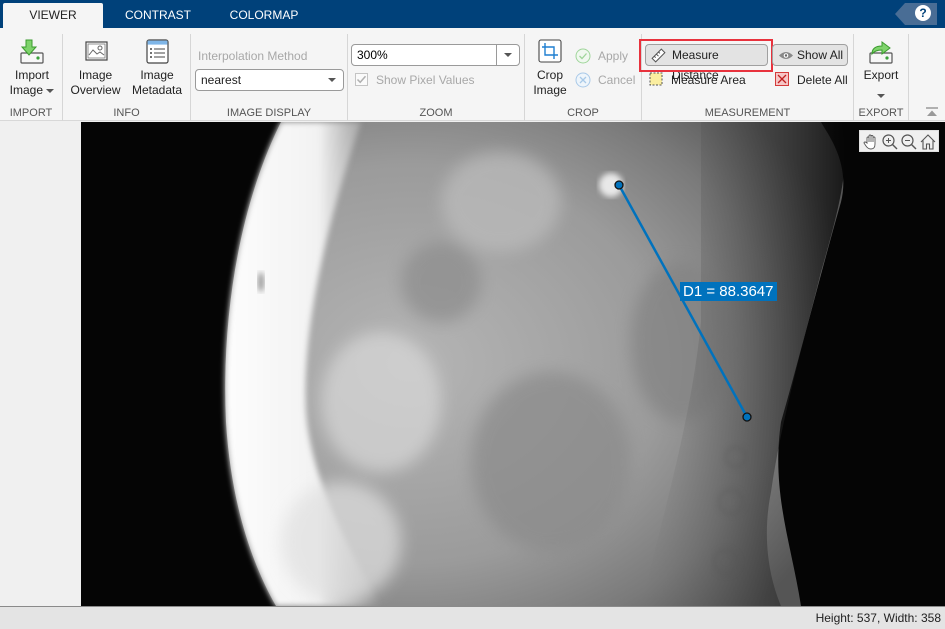 The width and height of the screenshot is (945, 629). I want to click on delete-all-icon, so click(782, 79).